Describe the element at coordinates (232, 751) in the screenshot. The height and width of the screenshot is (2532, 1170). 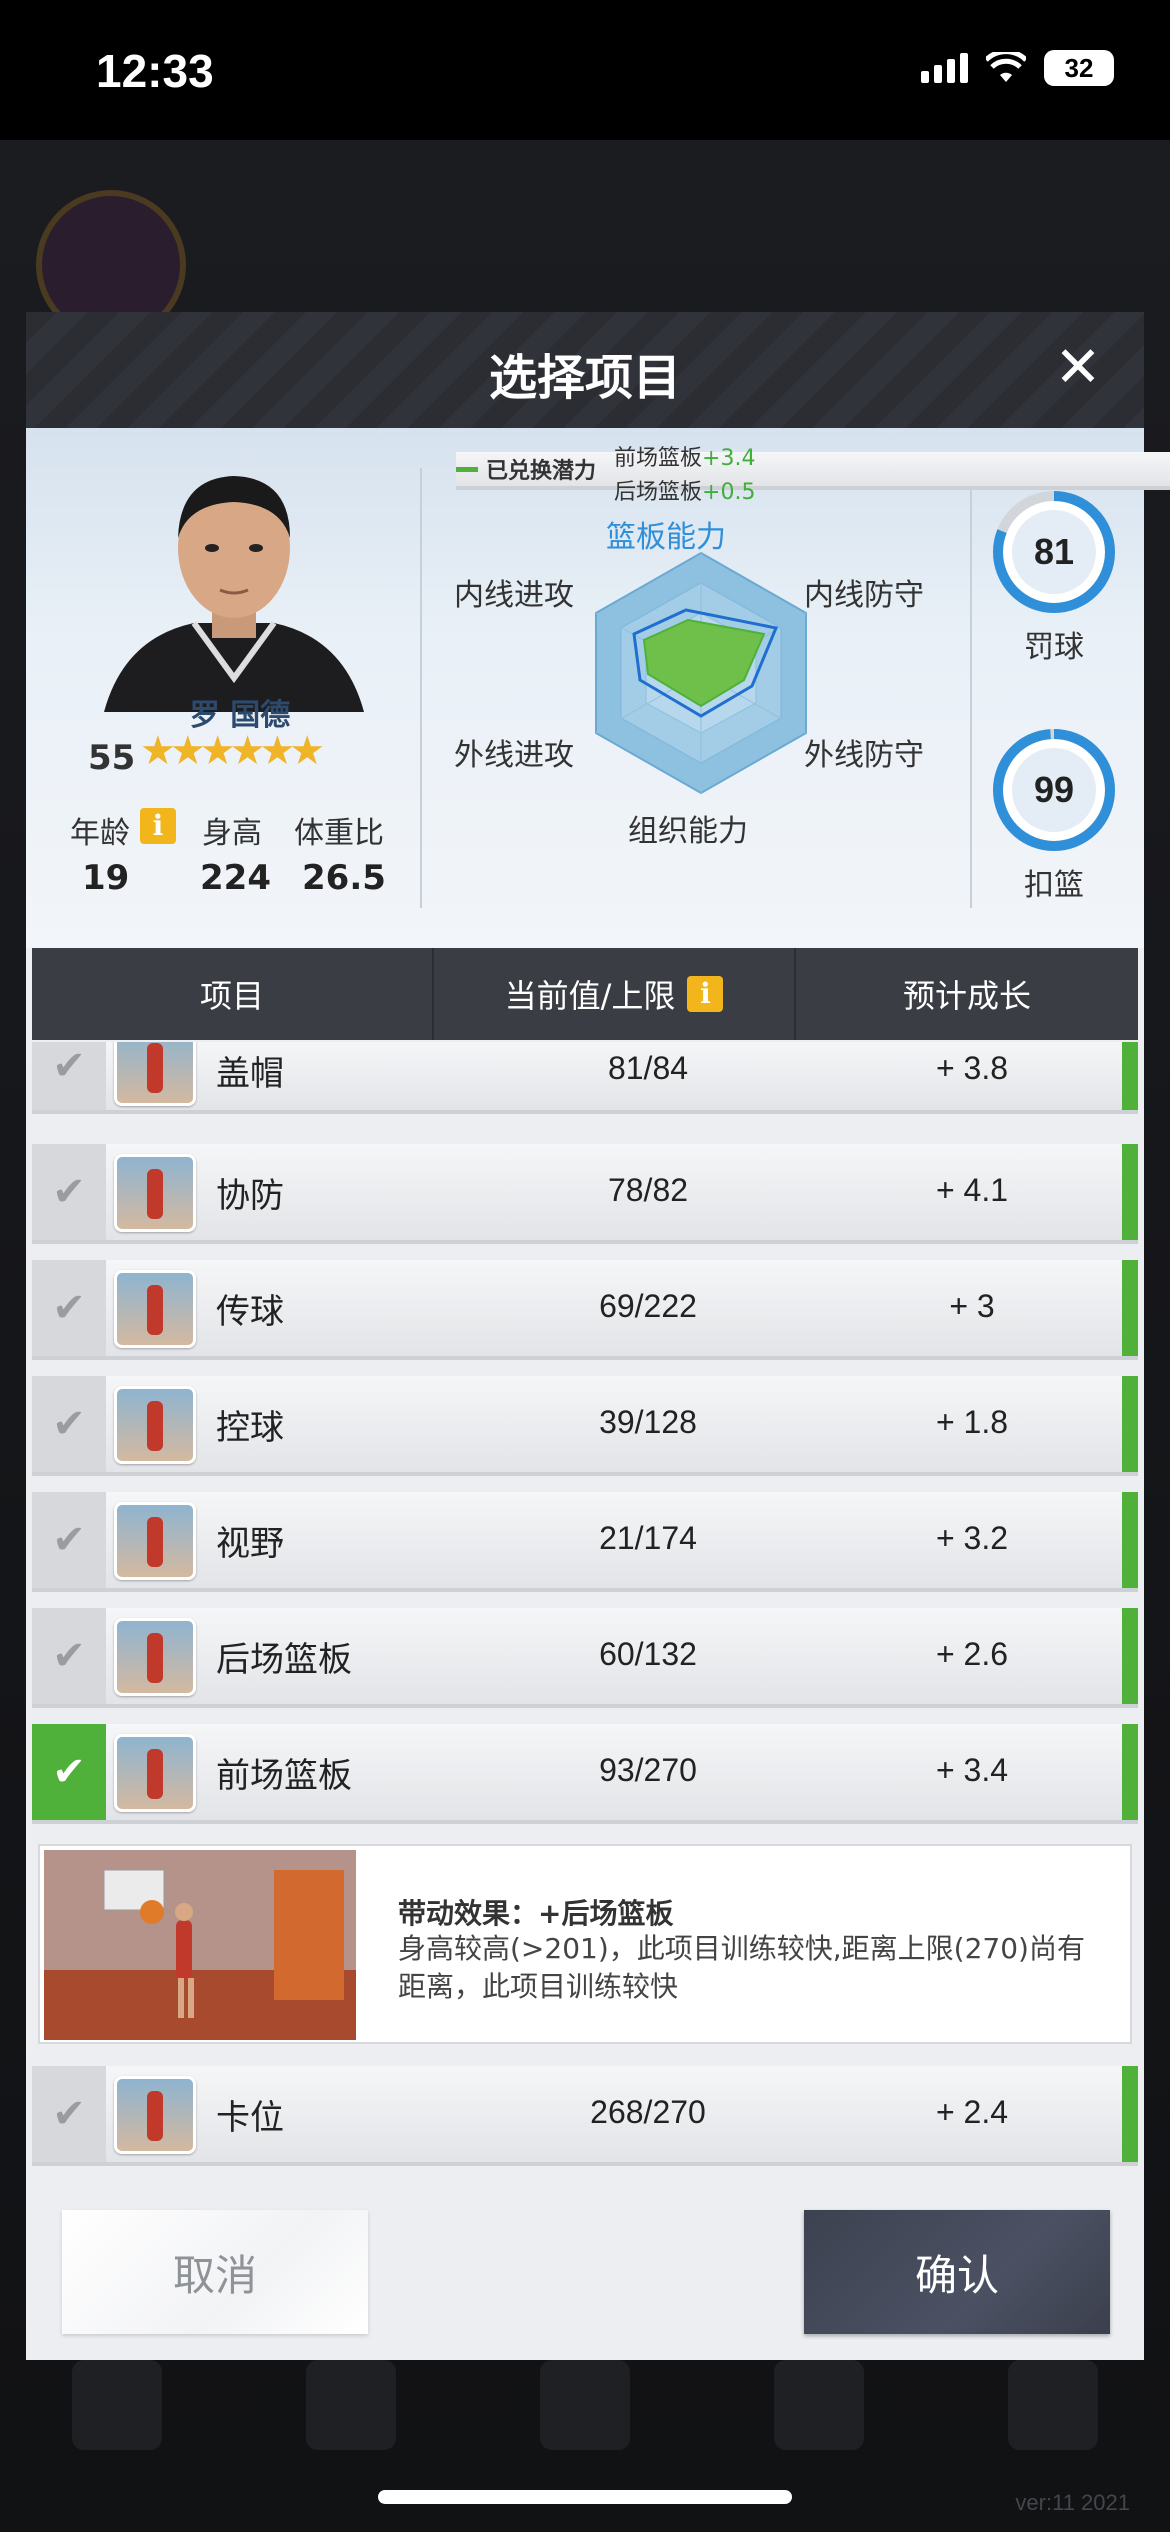
I see `star-rating-icon: ★★★★★★` at that location.